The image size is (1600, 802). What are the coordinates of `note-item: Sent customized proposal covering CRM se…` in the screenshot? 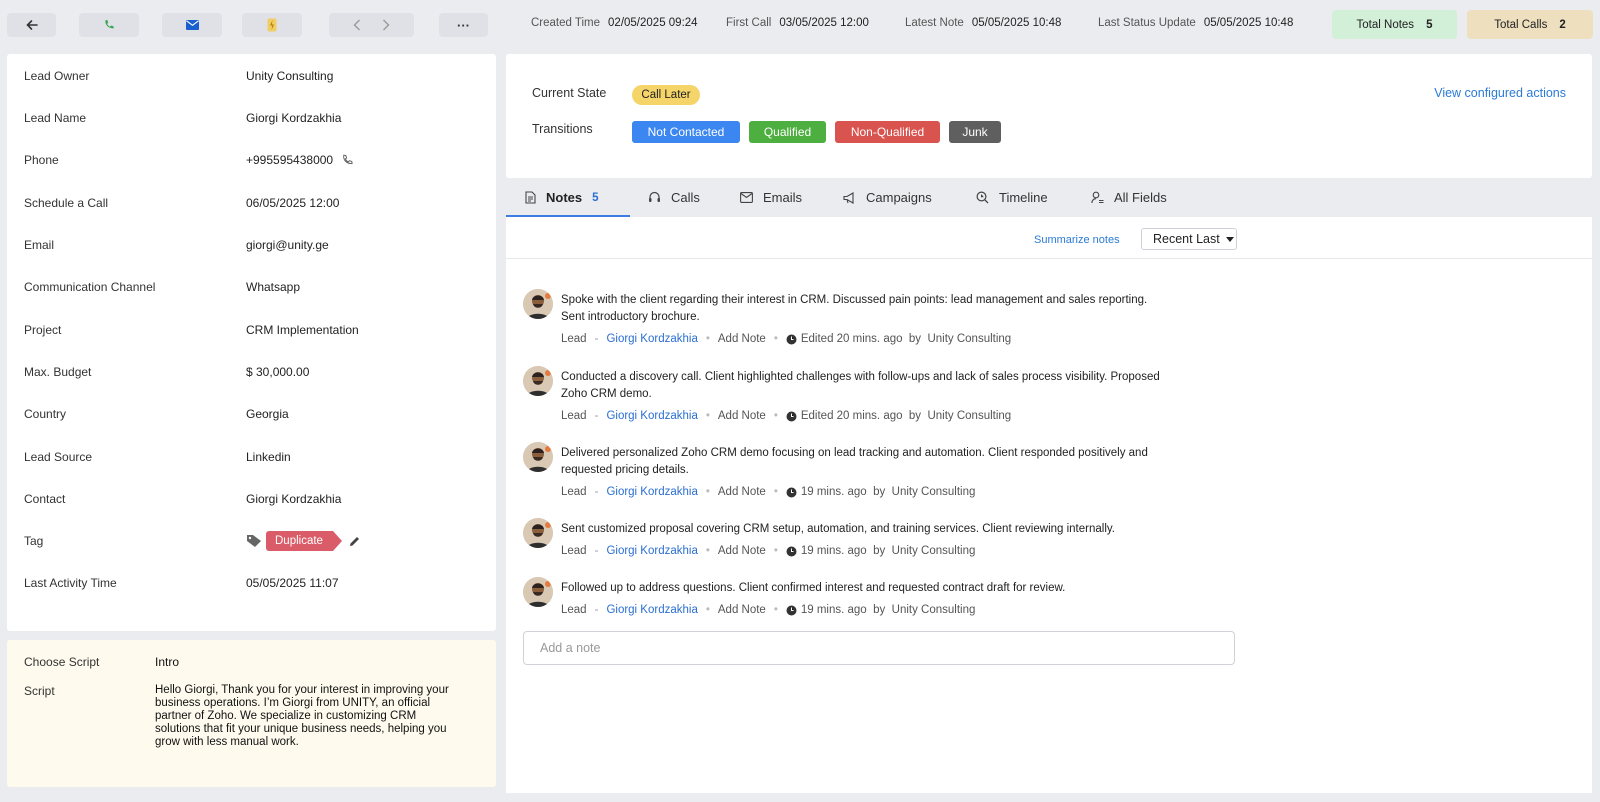 It's located at (843, 538).